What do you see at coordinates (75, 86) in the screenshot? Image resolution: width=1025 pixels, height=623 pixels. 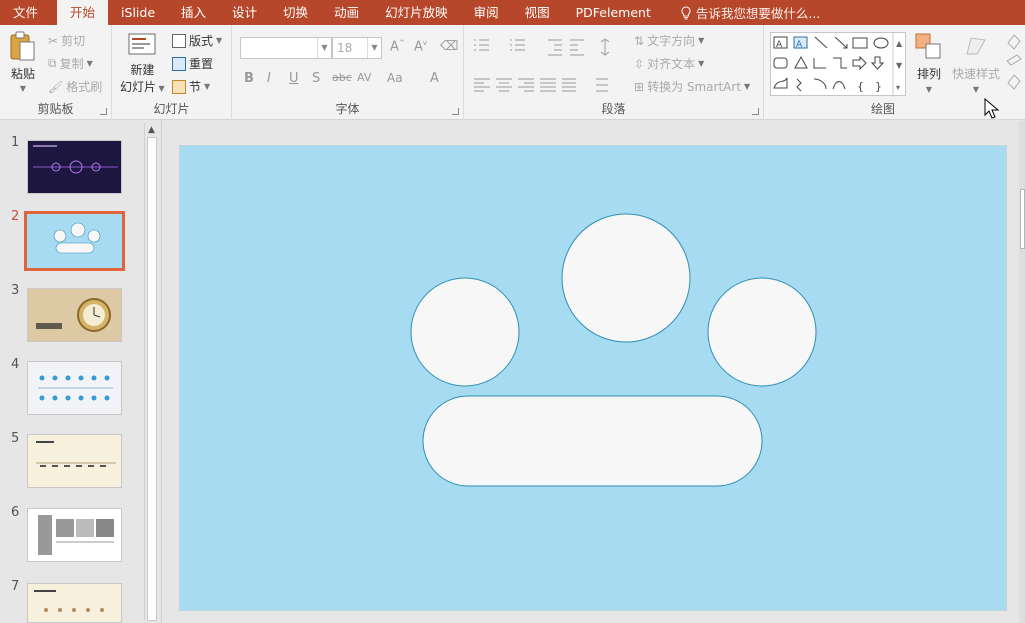 I see `format-painter-button: 🖌 格式刷` at bounding box center [75, 86].